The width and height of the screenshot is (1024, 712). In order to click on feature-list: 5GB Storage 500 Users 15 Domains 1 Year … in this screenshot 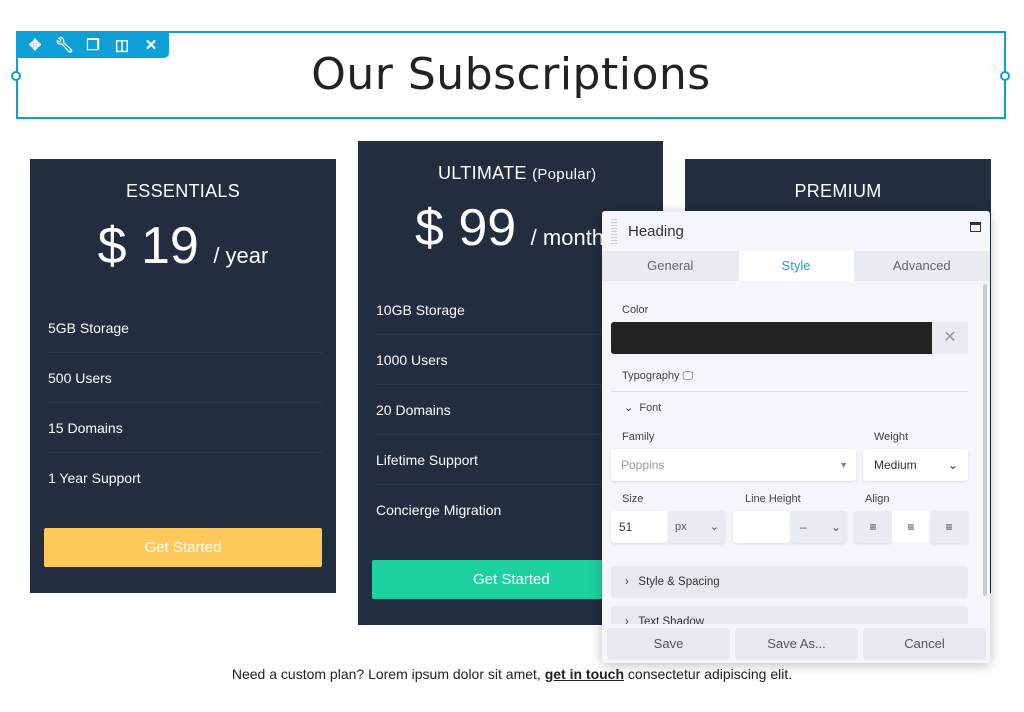, I will do `click(185, 403)`.